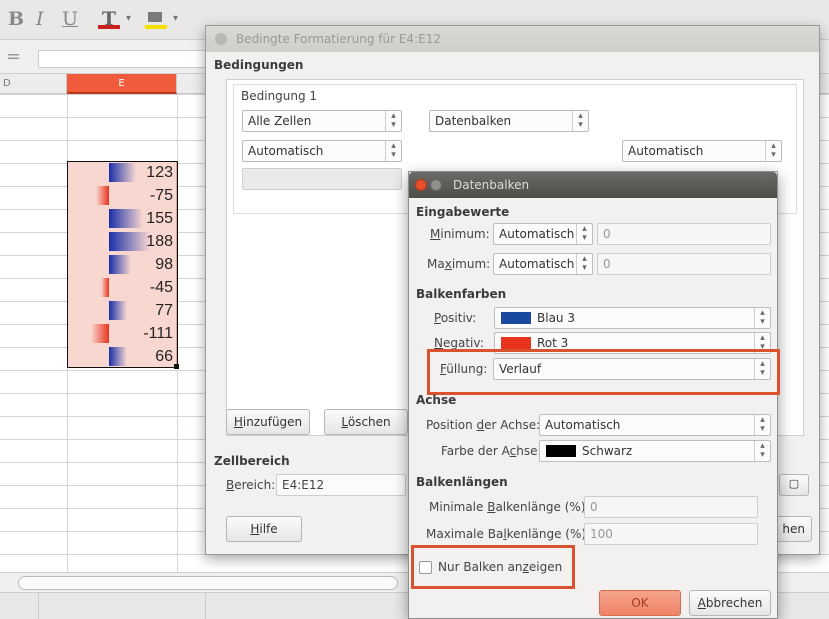  What do you see at coordinates (467, 369) in the screenshot?
I see `fill-rest: üllung:` at bounding box center [467, 369].